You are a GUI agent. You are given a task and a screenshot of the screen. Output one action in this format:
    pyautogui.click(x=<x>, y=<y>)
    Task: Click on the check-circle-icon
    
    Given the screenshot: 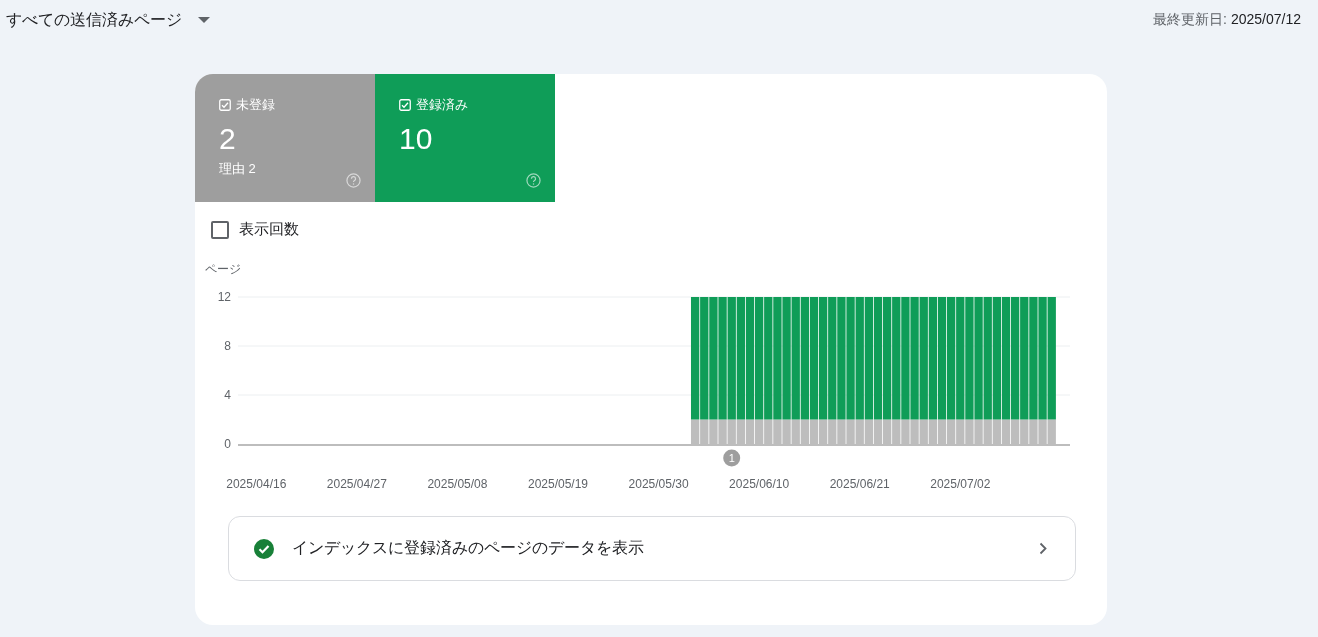 What is the action you would take?
    pyautogui.click(x=264, y=548)
    